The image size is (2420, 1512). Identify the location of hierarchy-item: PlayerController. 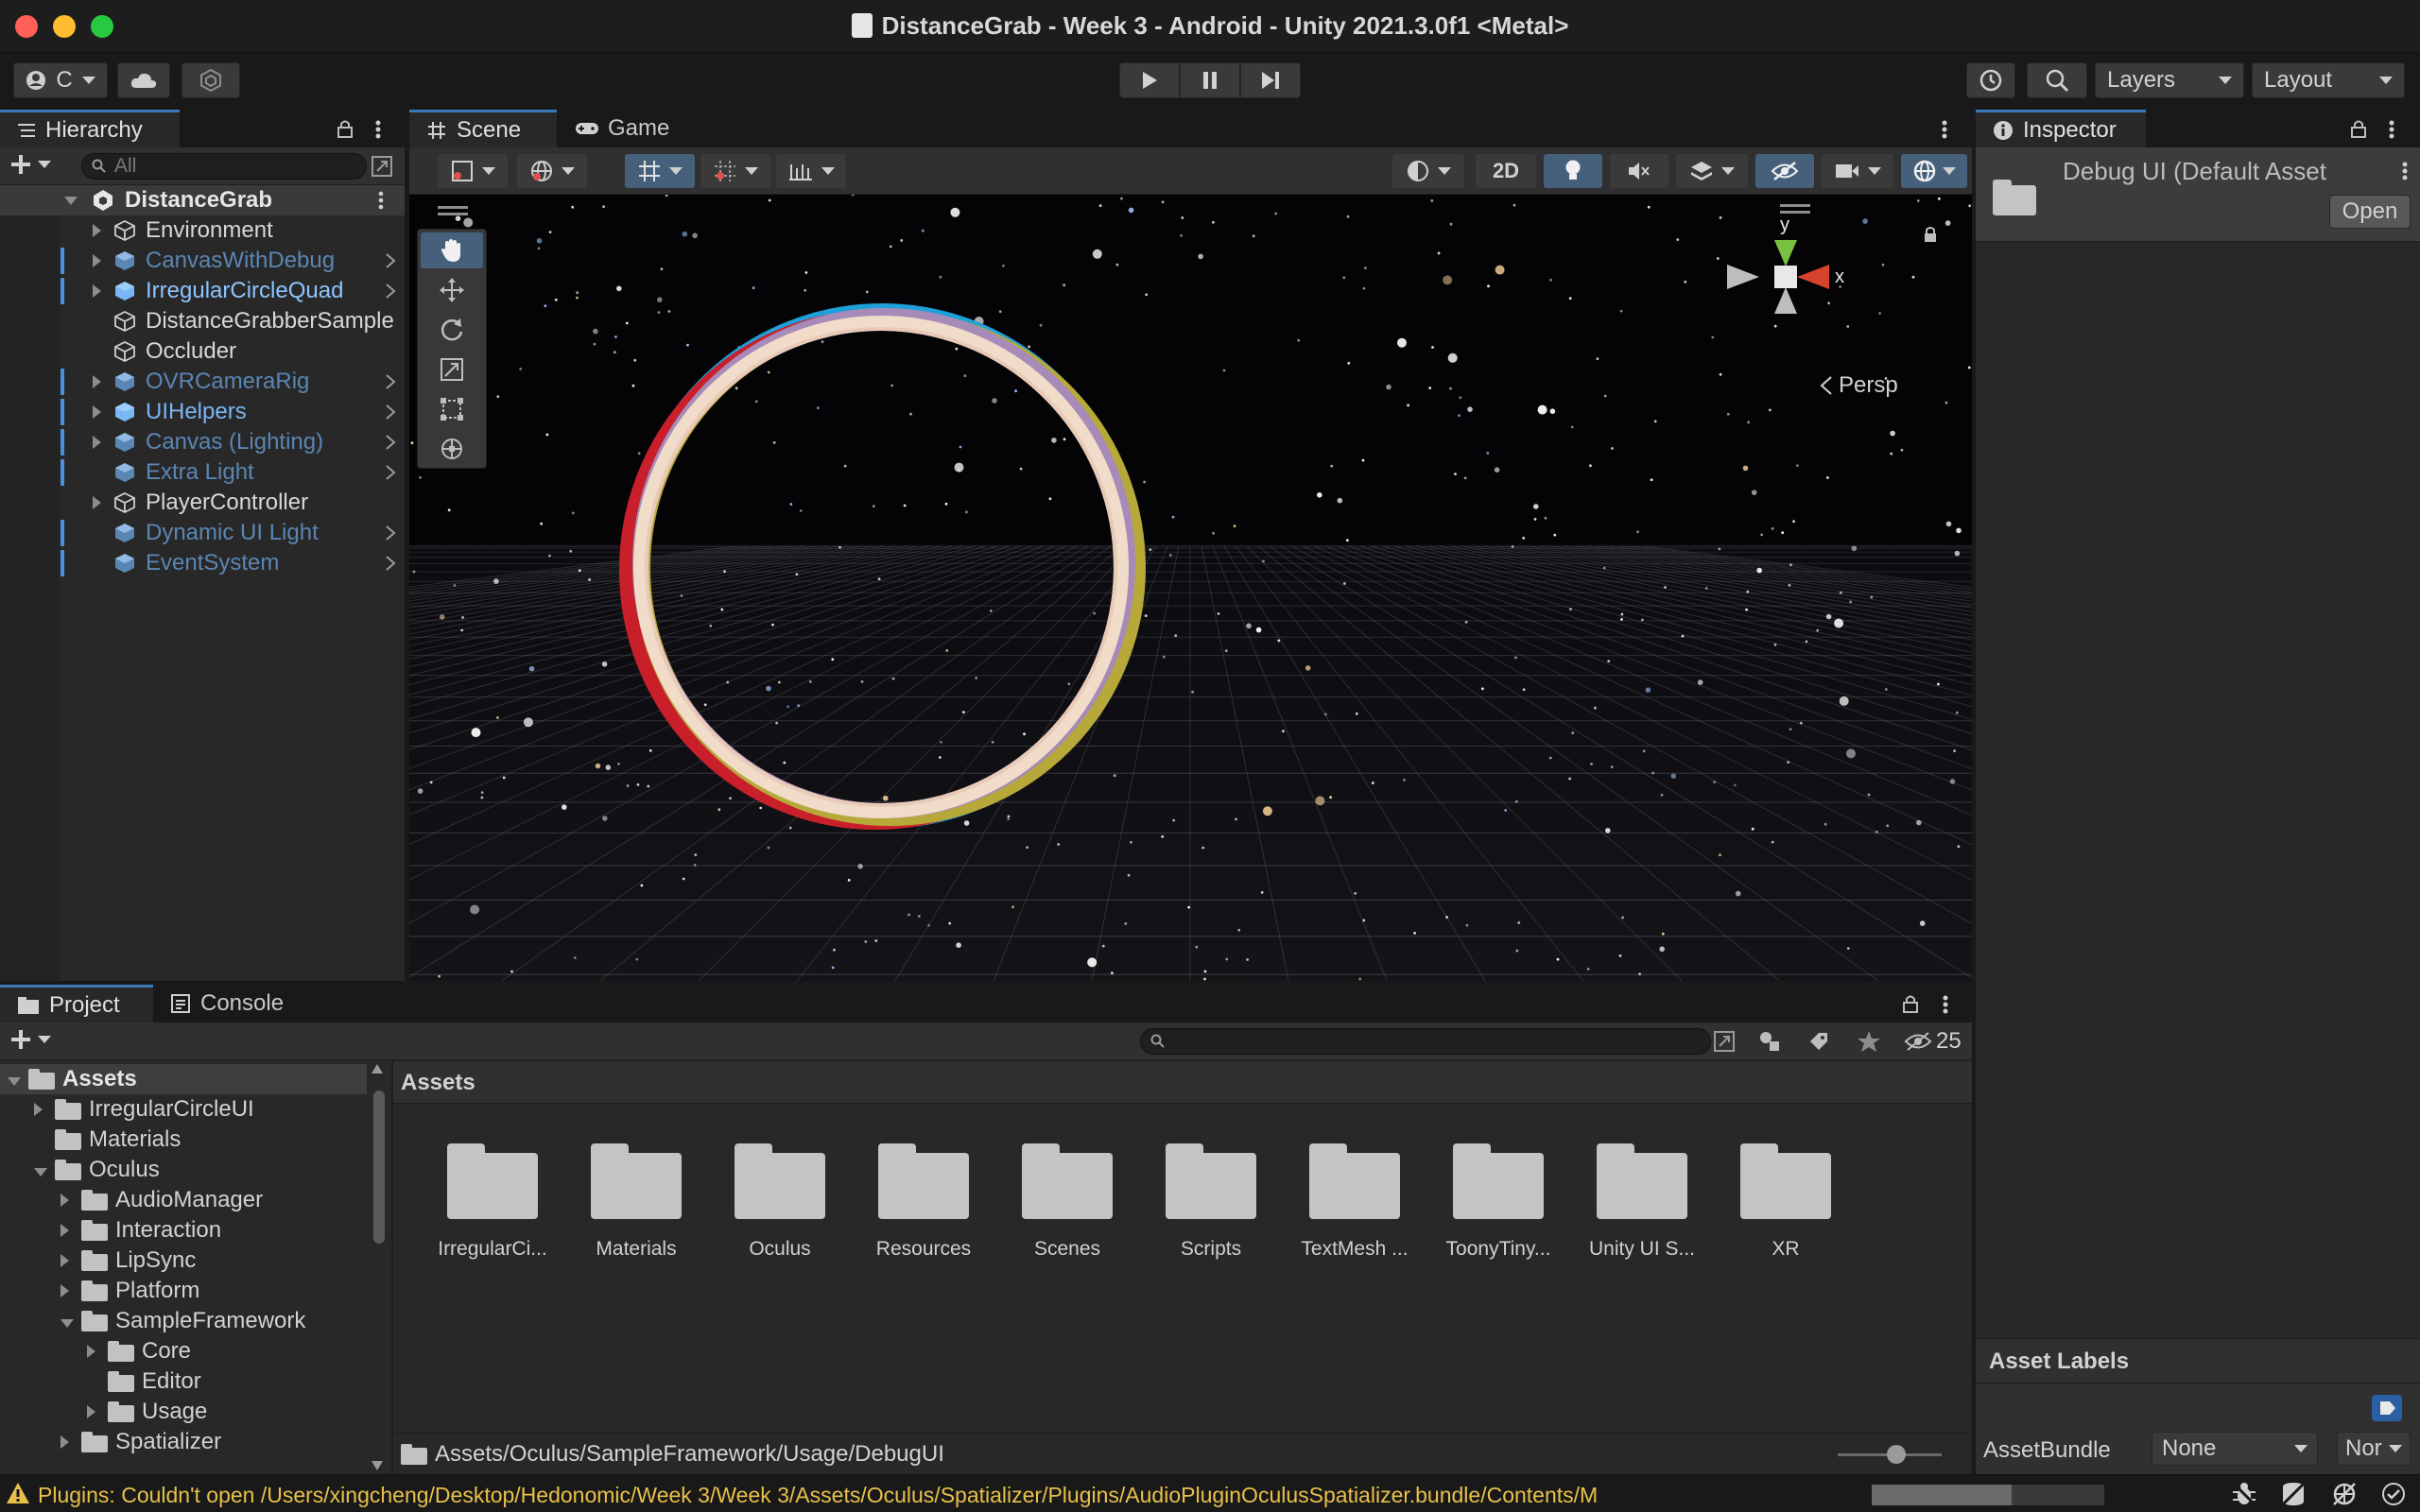
(202, 503).